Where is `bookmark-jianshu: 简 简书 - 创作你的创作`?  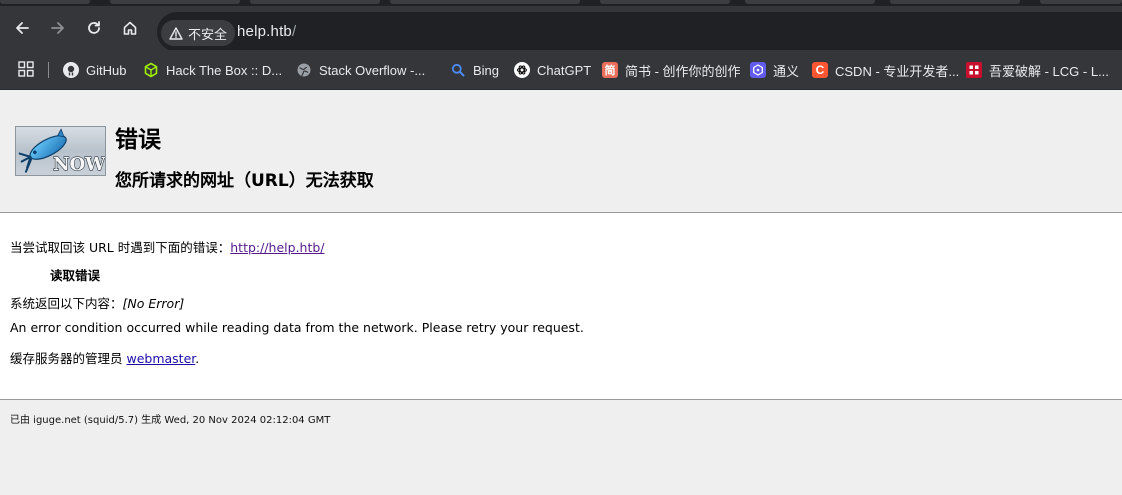 bookmark-jianshu: 简 简书 - 创作你的创作 is located at coordinates (671, 70).